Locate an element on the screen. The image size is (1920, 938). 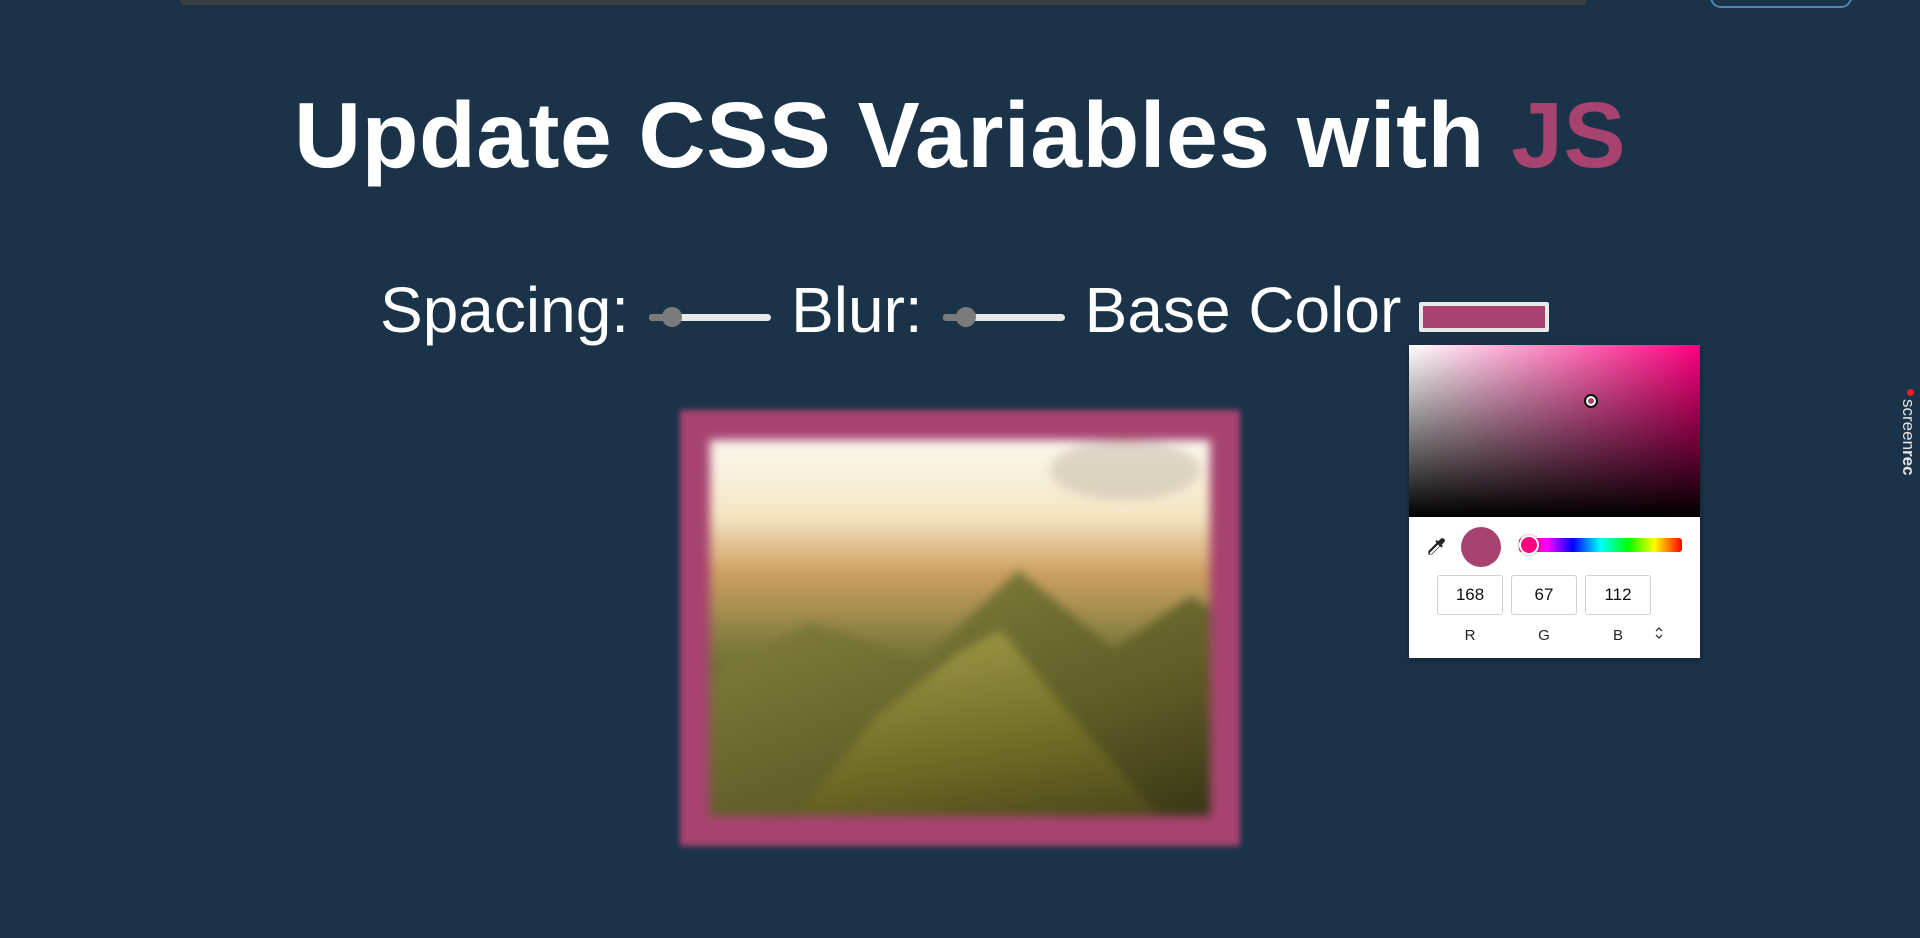
spacing-label: Spacing: is located at coordinates (505, 310).